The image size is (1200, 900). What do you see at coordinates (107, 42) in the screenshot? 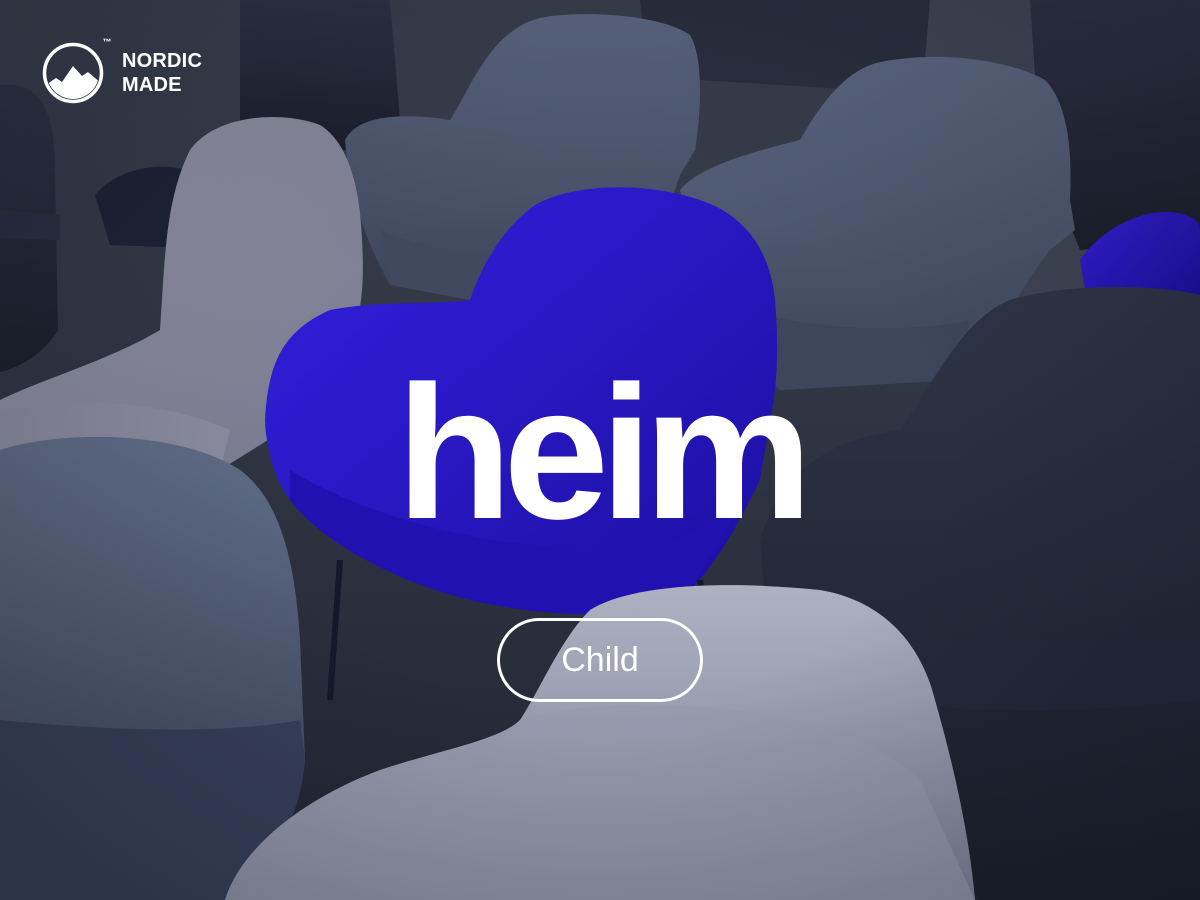
I see `trademark-symbol: ™` at bounding box center [107, 42].